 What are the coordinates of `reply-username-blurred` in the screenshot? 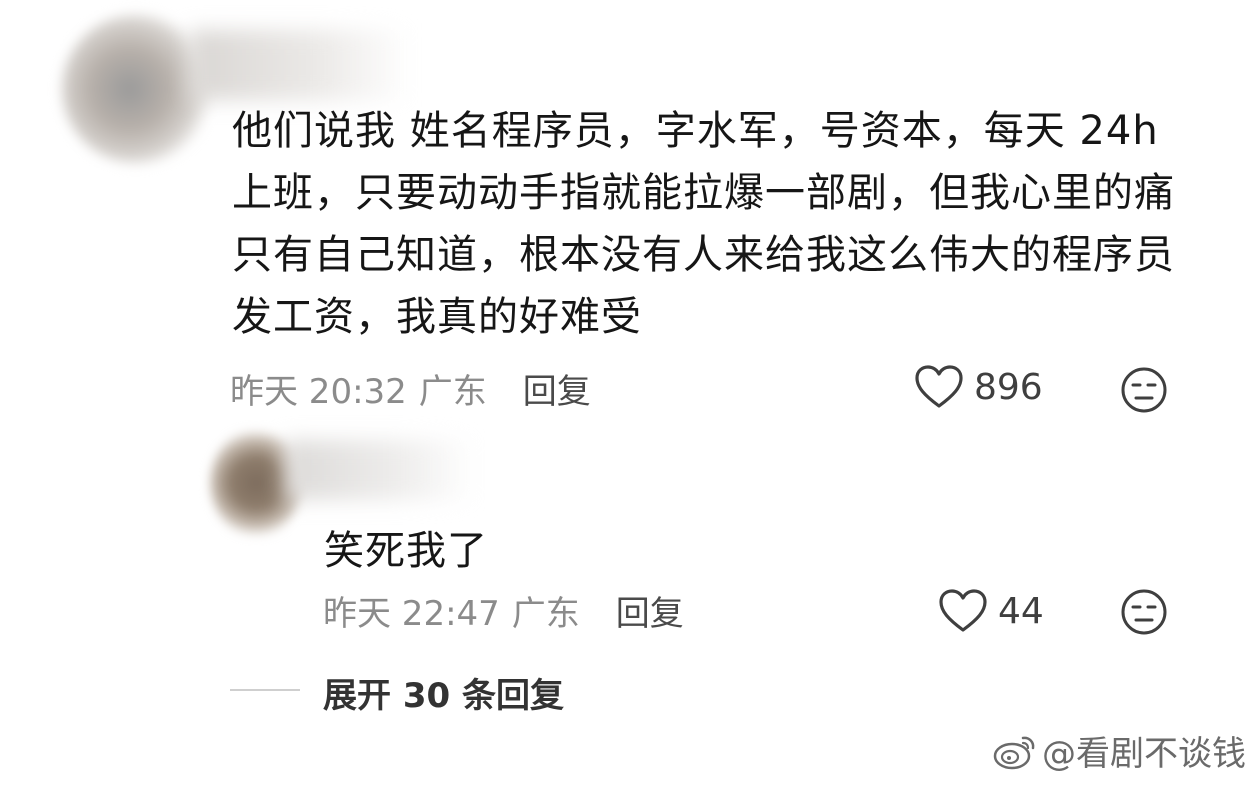 It's located at (380, 470).